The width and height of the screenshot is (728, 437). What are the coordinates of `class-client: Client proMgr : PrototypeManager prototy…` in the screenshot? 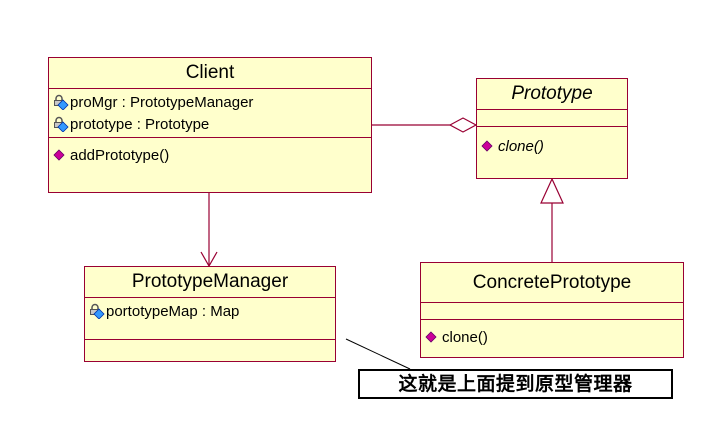 It's located at (210, 125).